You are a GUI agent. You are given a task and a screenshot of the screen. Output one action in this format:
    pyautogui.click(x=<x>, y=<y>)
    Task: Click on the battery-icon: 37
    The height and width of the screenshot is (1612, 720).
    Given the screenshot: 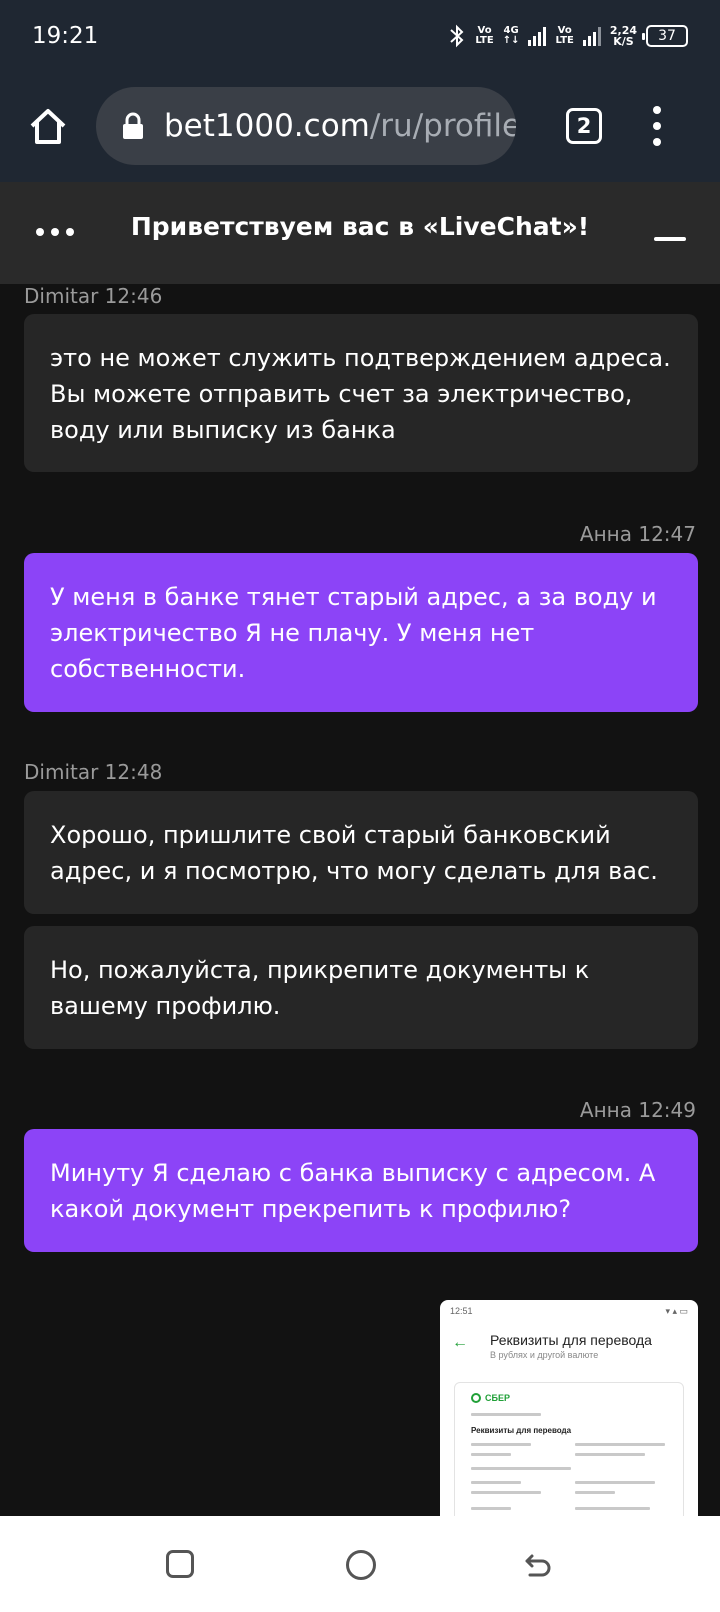 What is the action you would take?
    pyautogui.click(x=665, y=36)
    